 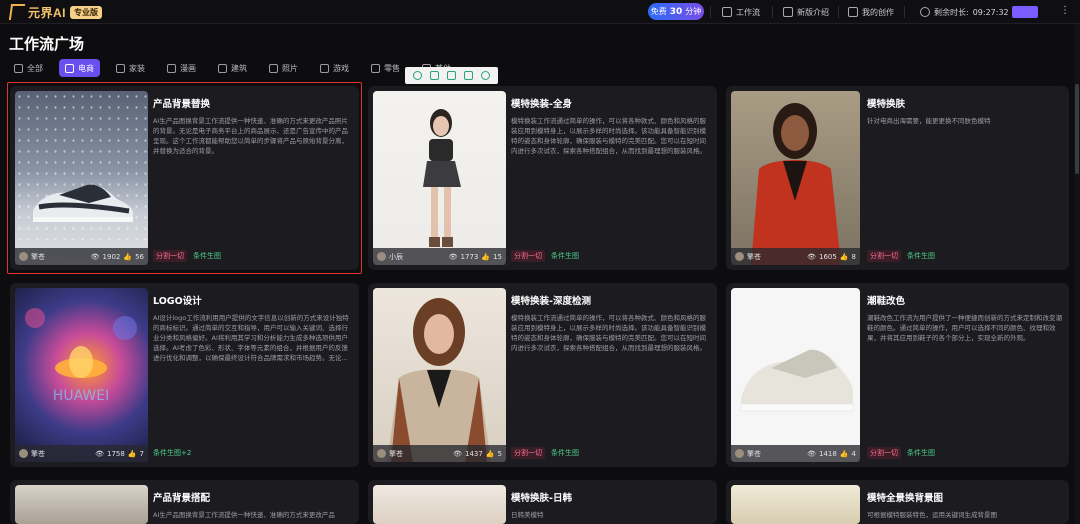 What do you see at coordinates (171, 68) in the screenshot?
I see `picture-icon` at bounding box center [171, 68].